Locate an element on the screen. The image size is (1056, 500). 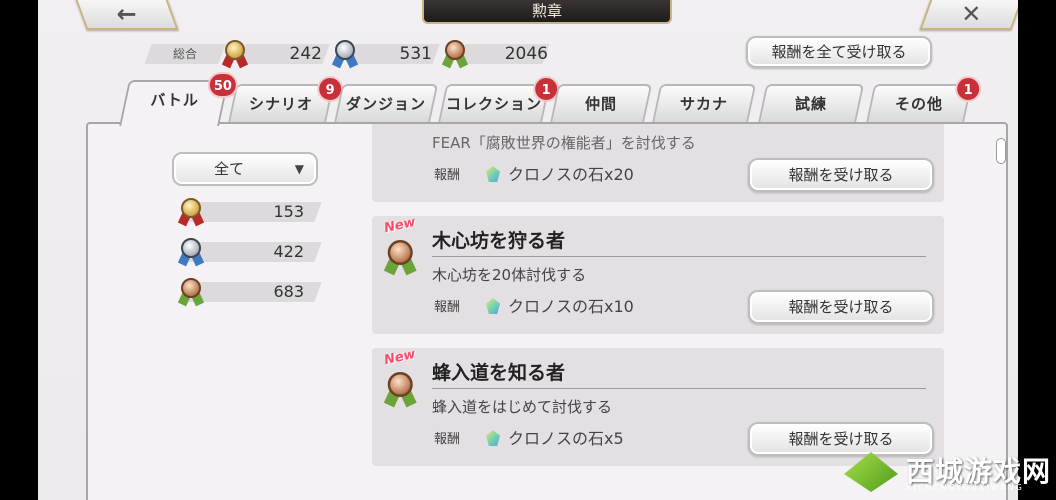
tab-trial: 試練 is located at coordinates (811, 104).